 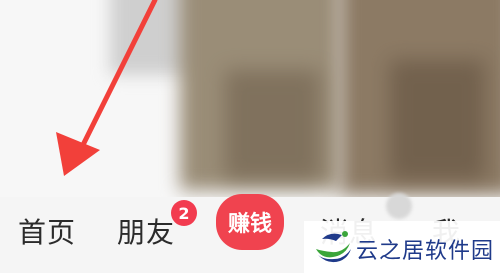 I want to click on messages-indicator-dot, so click(x=399, y=206).